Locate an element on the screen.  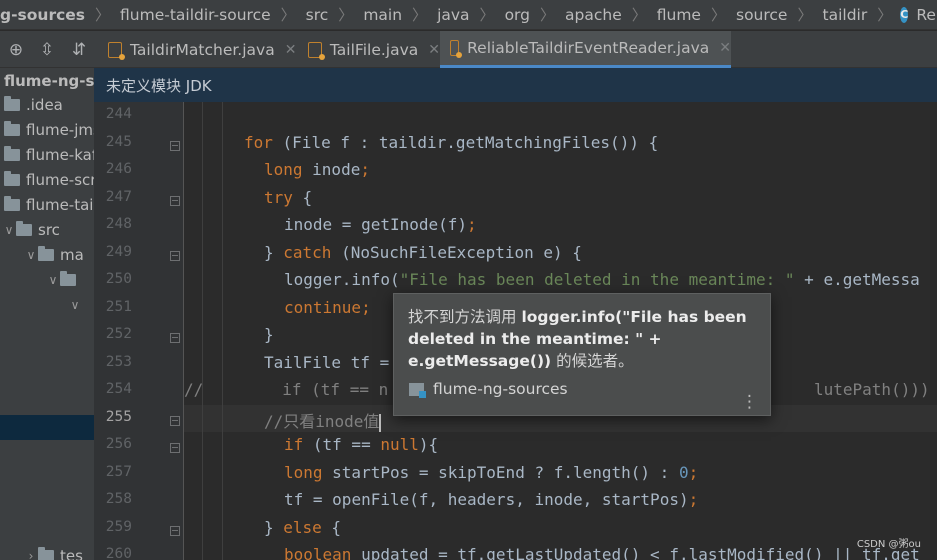
line-number: 247 is located at coordinates (118, 197).